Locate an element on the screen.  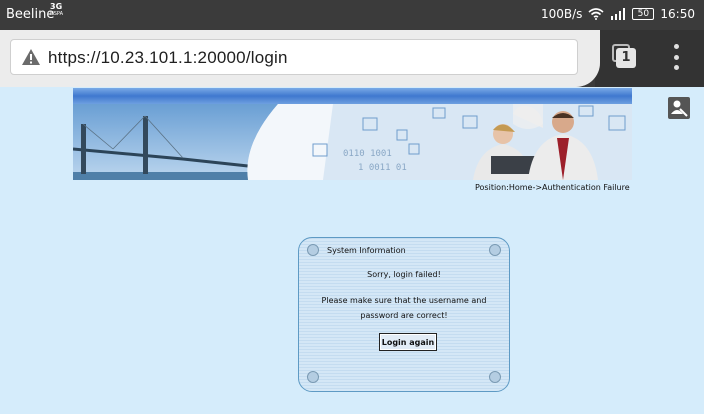
browser-toolbar: https://10.23.101.1:20000/login 1 is located at coordinates (352, 58).